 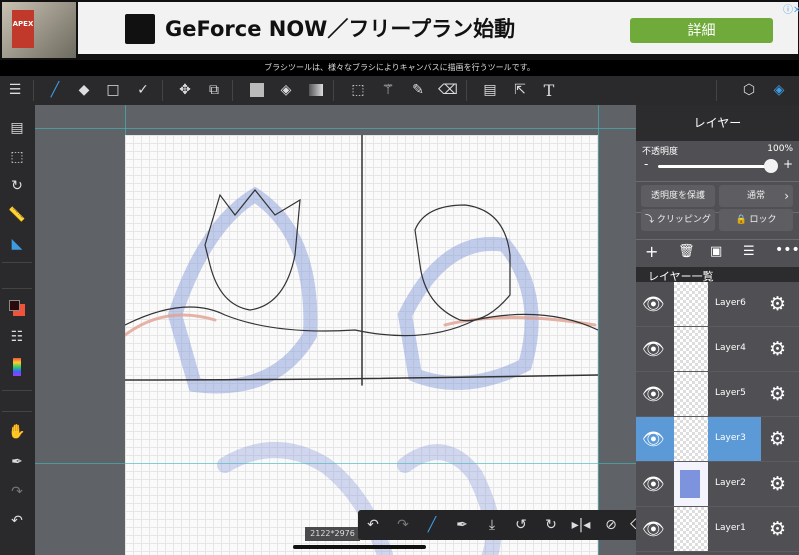 What do you see at coordinates (788, 164) in the screenshot?
I see `opacity-increase: +` at bounding box center [788, 164].